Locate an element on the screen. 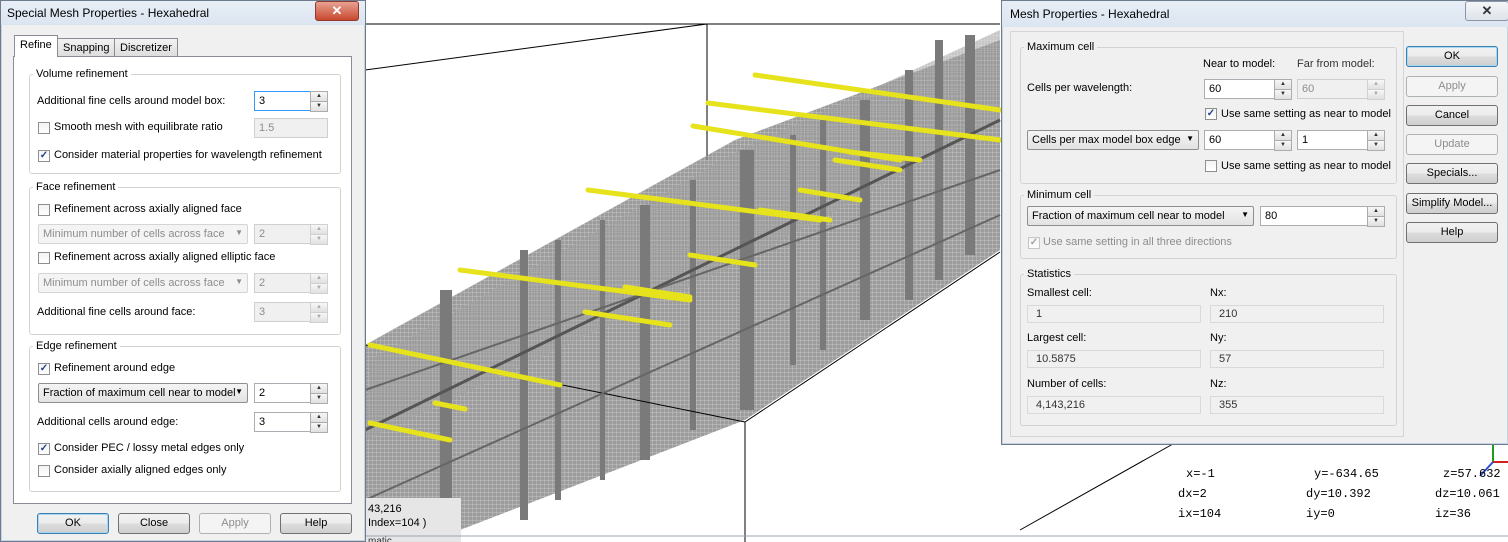 The height and width of the screenshot is (542, 1508). max-cell-method-dropdown: Cells per max model box edge ▼ is located at coordinates (1113, 140).